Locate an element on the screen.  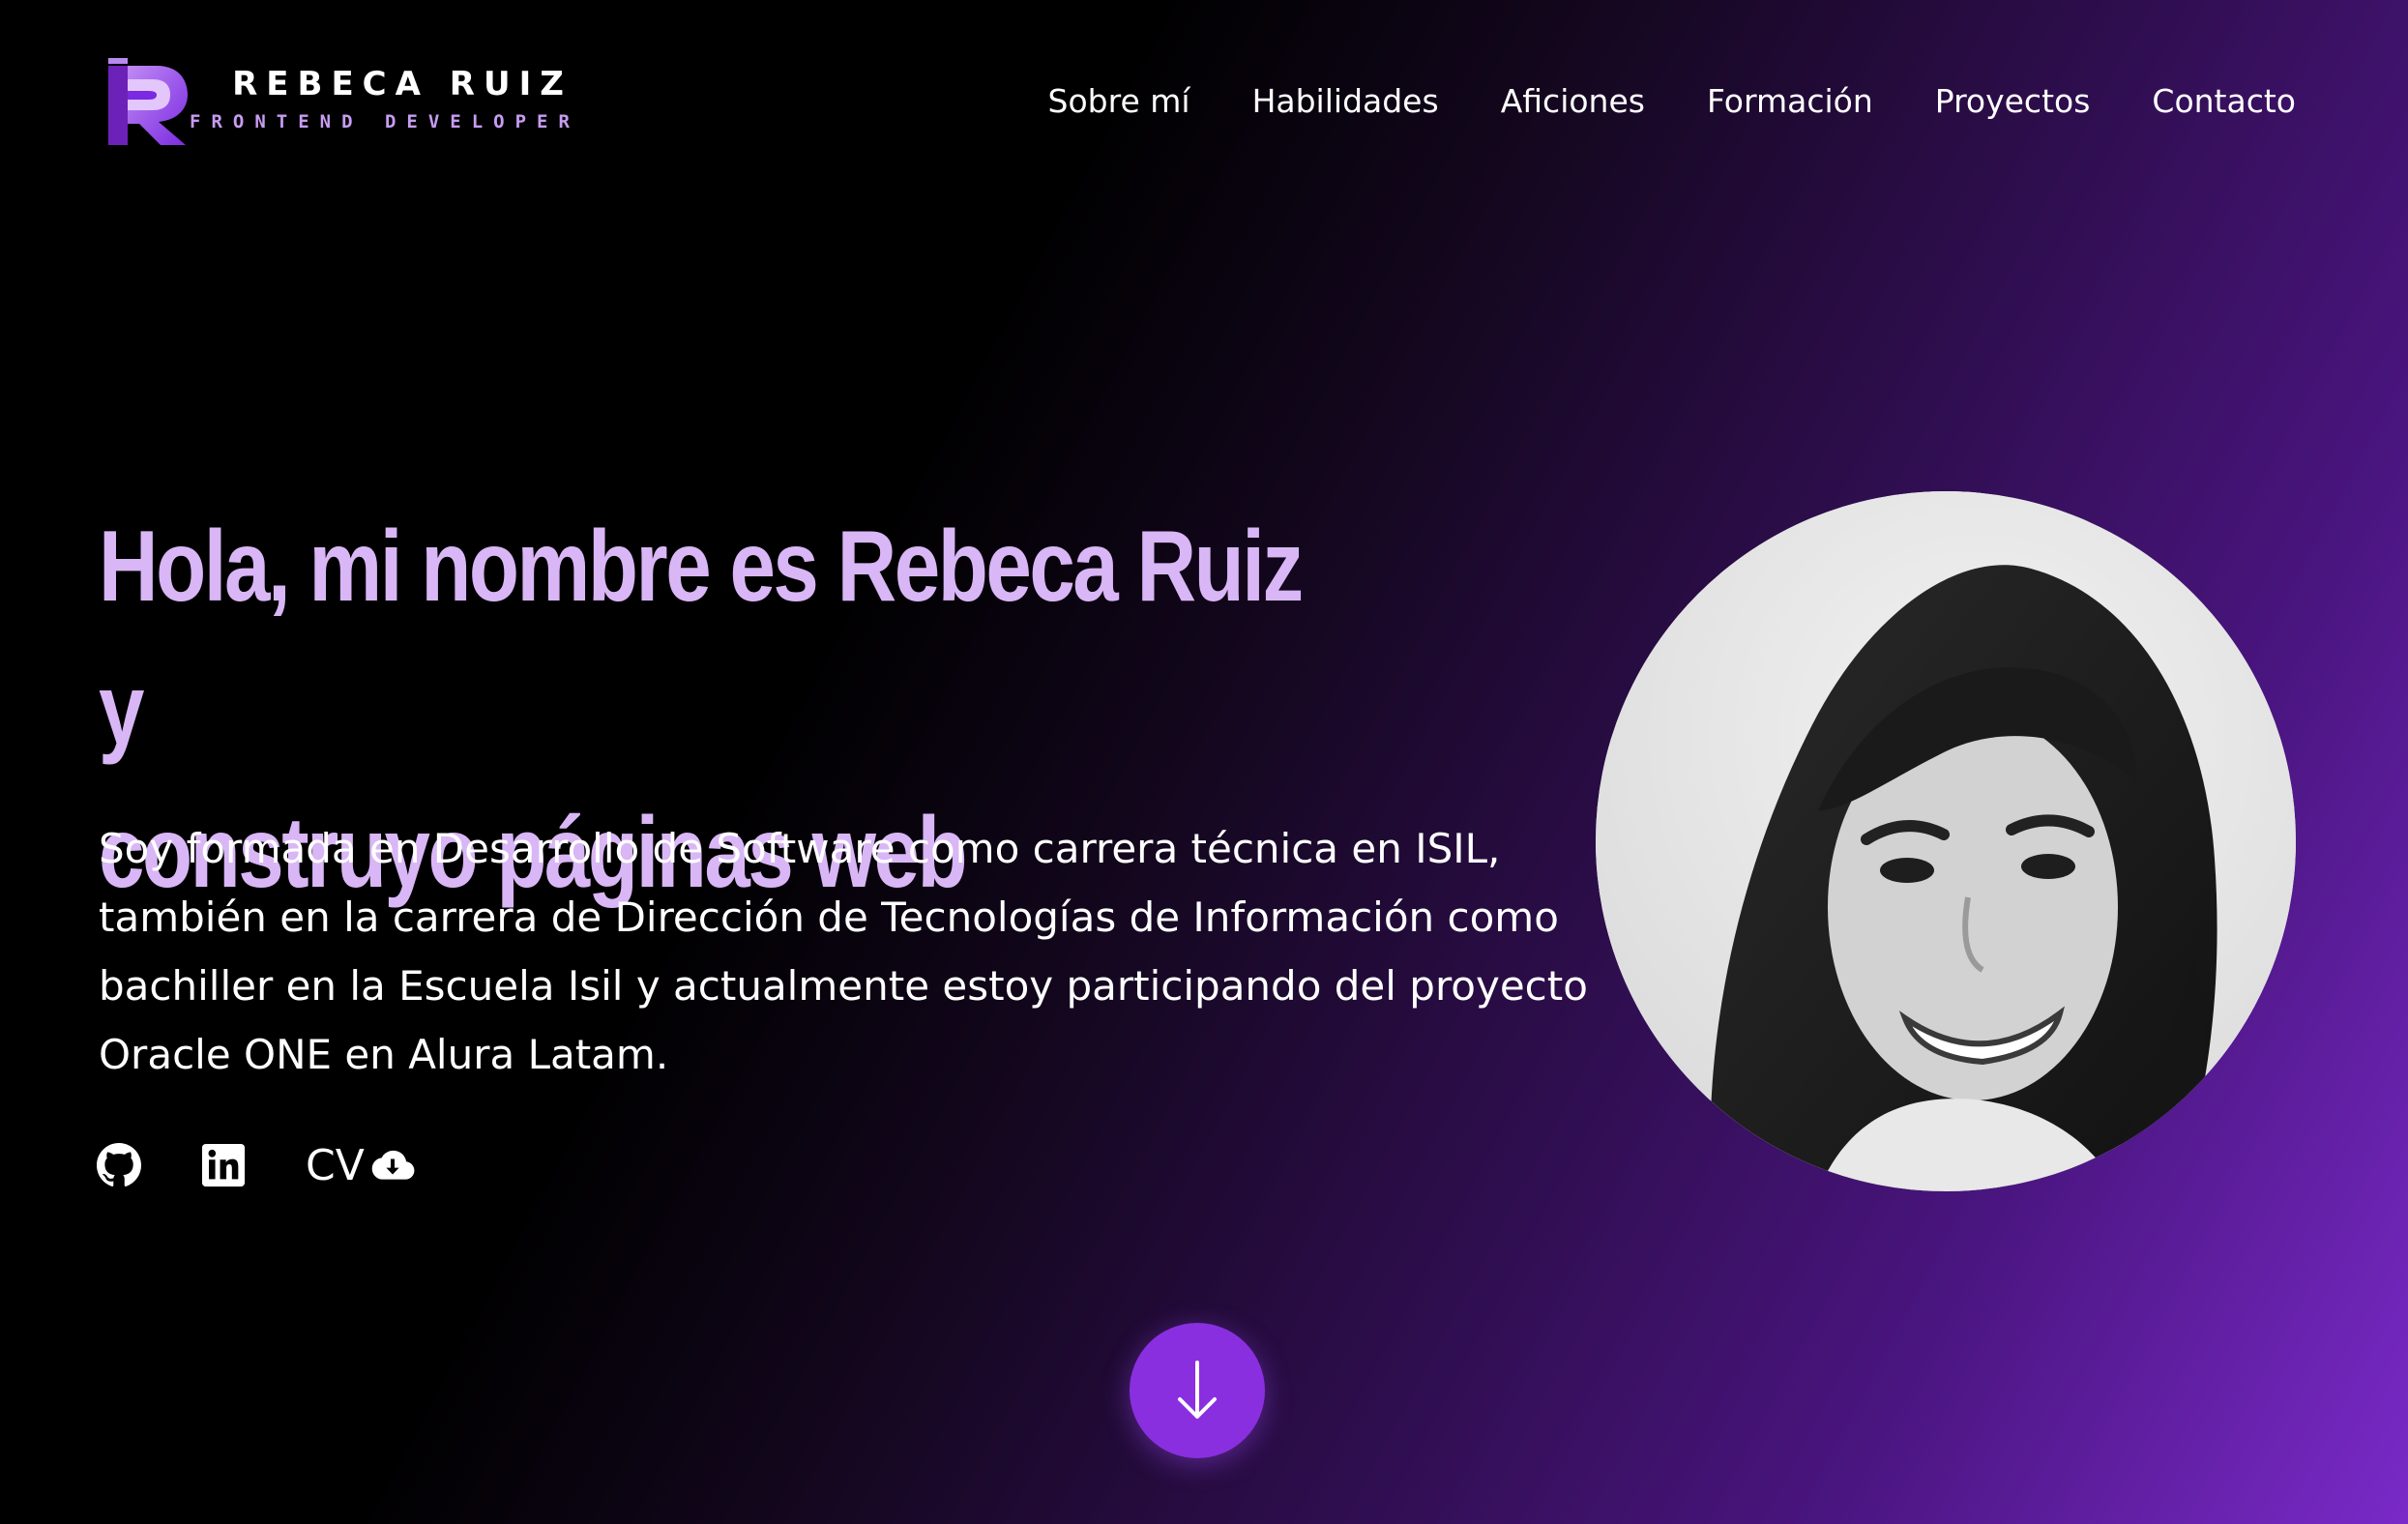
nav-item-formacion: Formación is located at coordinates (1790, 101).